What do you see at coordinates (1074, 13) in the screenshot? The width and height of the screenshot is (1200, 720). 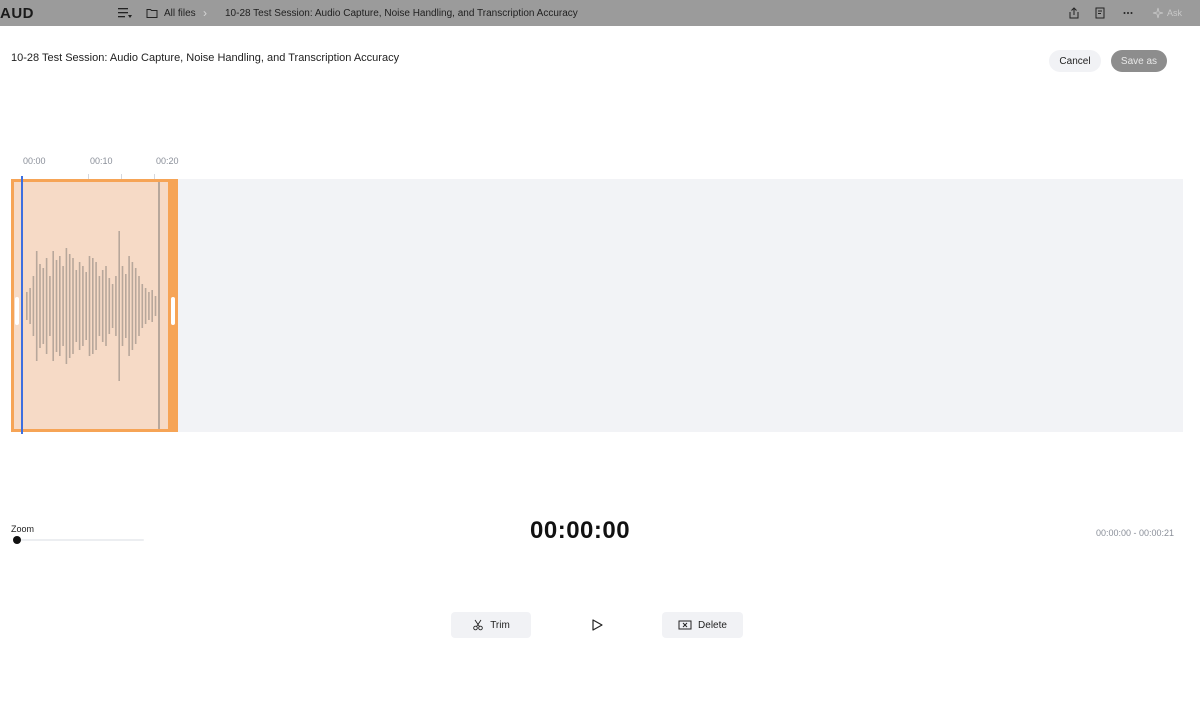 I see `share-icon` at bounding box center [1074, 13].